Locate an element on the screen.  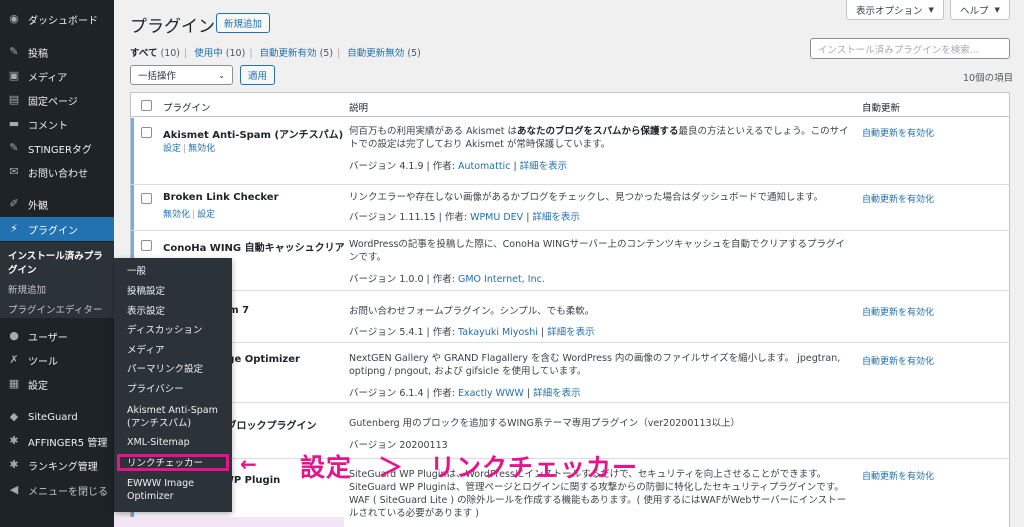
flyout-ewww-line2: Optimizer is located at coordinates (150, 497).